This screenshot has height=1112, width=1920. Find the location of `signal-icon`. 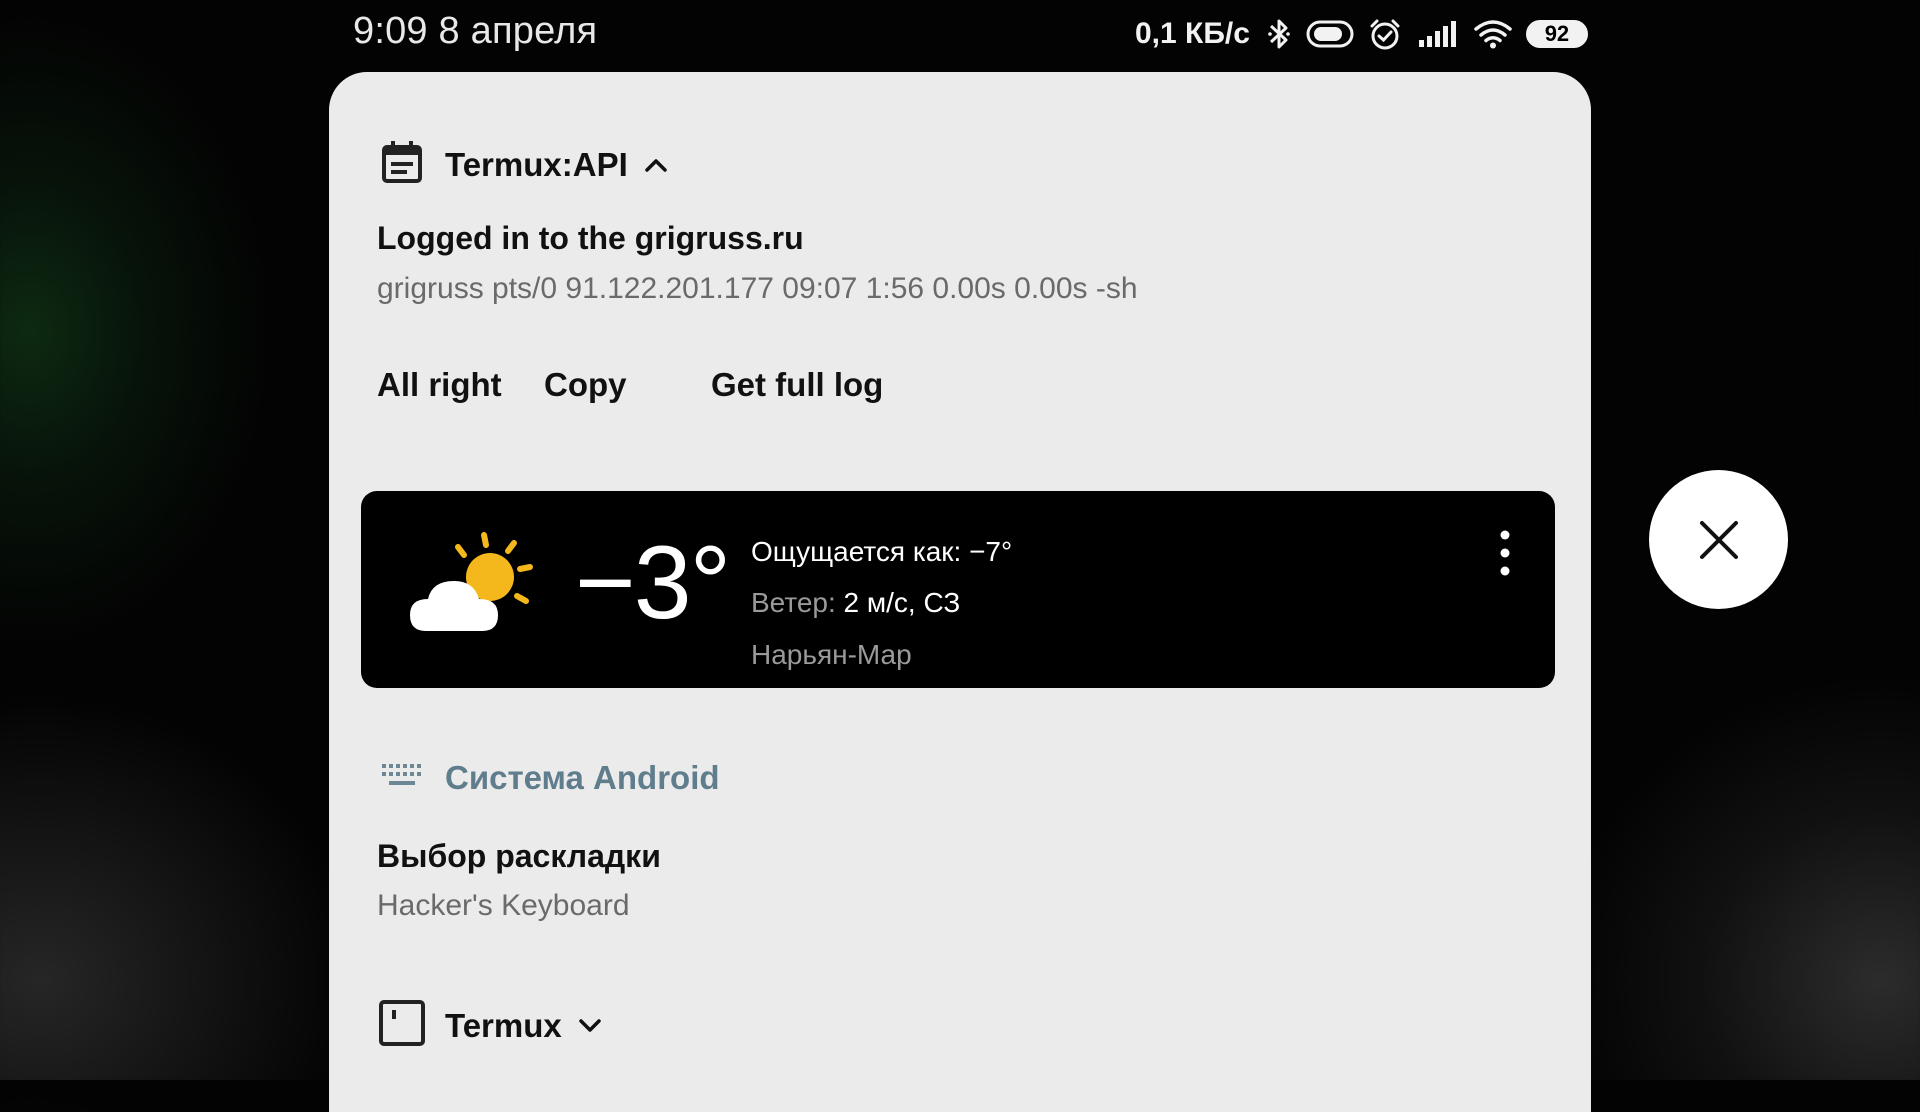

signal-icon is located at coordinates (1438, 34).